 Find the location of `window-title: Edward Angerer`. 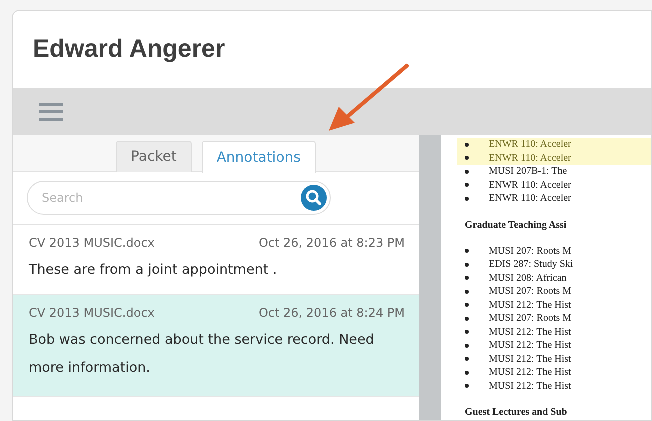

window-title: Edward Angerer is located at coordinates (129, 49).